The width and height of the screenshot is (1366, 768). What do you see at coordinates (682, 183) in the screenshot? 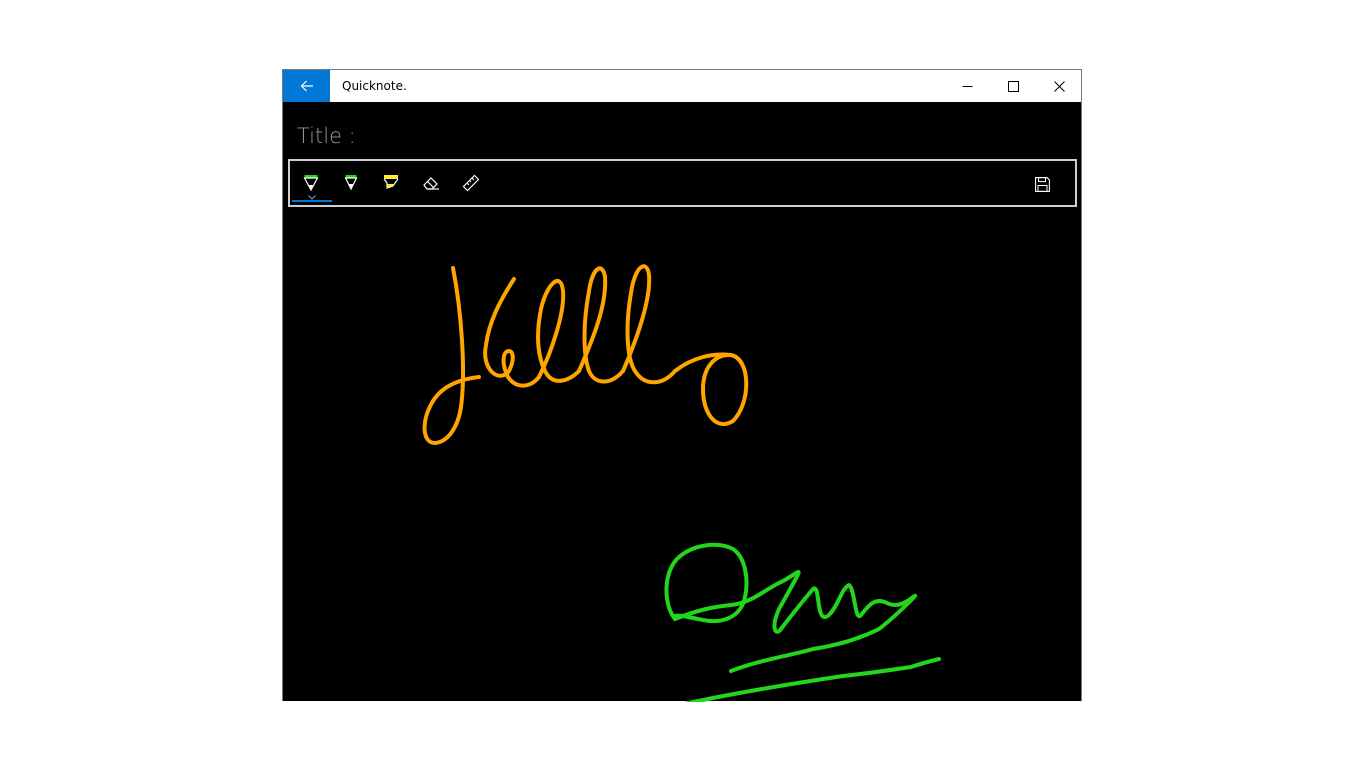
I see `ink-toolbar` at bounding box center [682, 183].